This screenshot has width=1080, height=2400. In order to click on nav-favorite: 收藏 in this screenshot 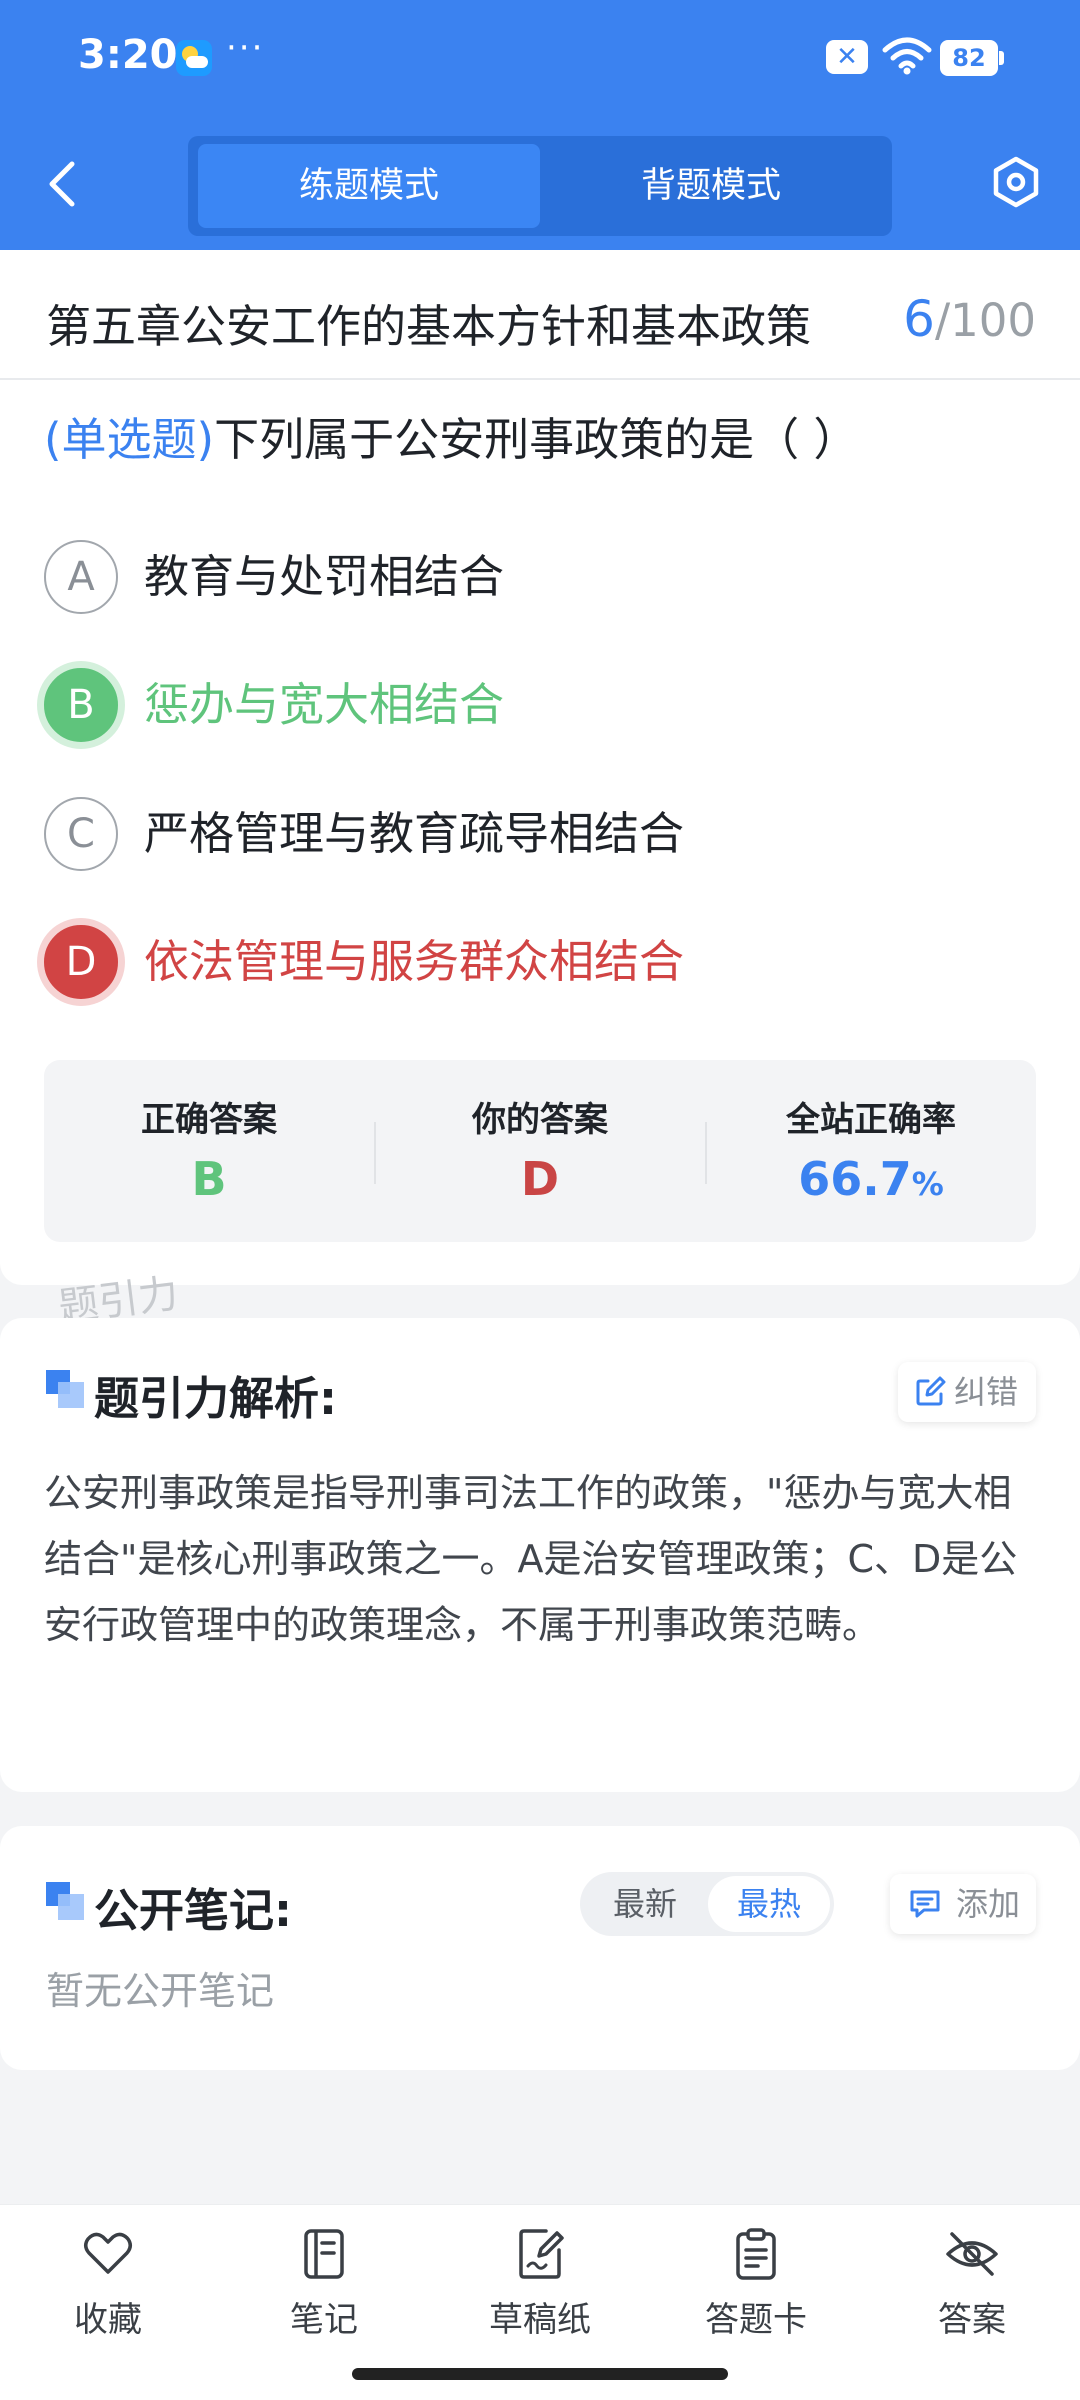, I will do `click(108, 2283)`.